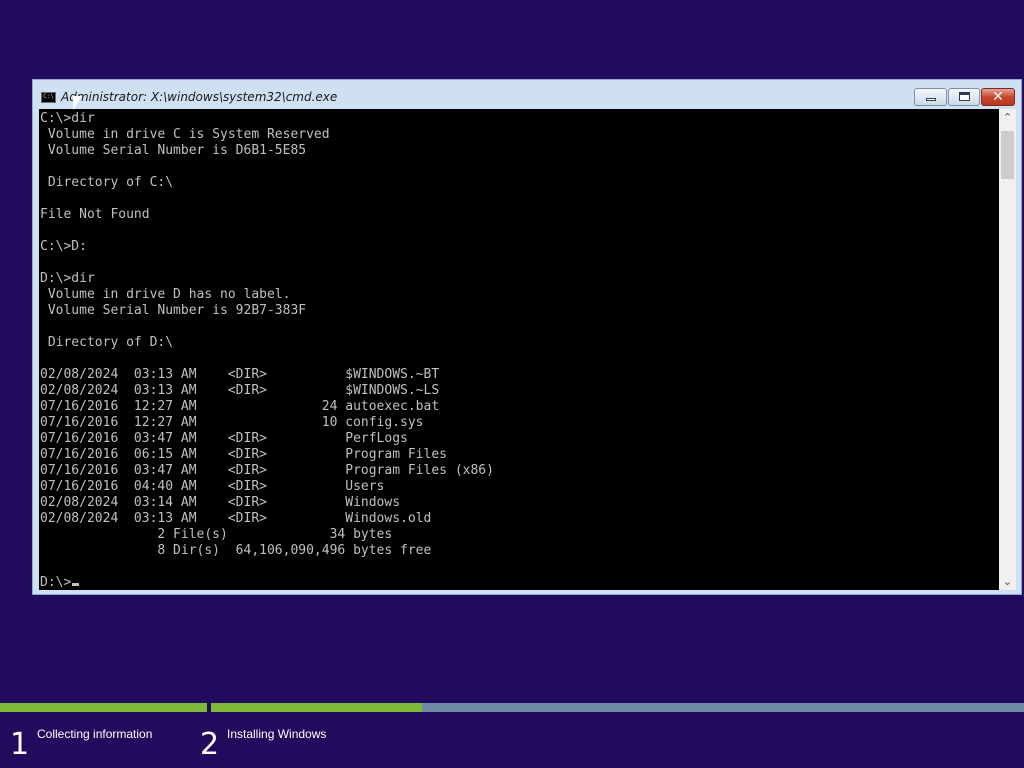 Image resolution: width=1024 pixels, height=768 pixels. What do you see at coordinates (236, 518) in the screenshot?
I see `console-line: 02/08/2024 03:13 AM <DIR> Windows.old` at bounding box center [236, 518].